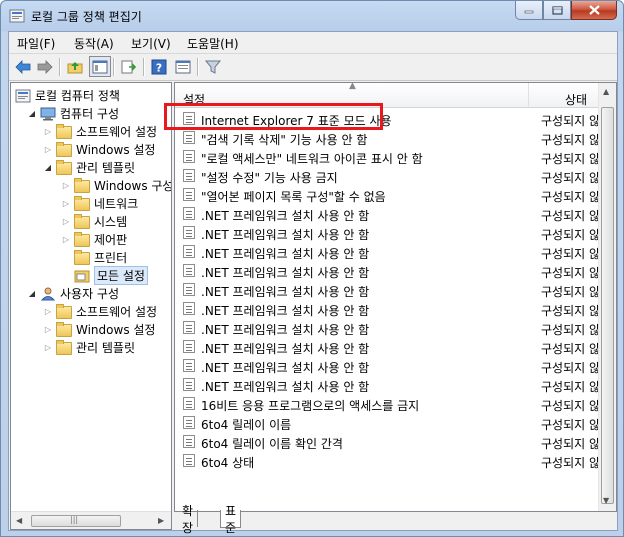 The height and width of the screenshot is (537, 624). What do you see at coordinates (77, 96) in the screenshot?
I see `tree-root-label: 로컬 컴퓨터 정책` at bounding box center [77, 96].